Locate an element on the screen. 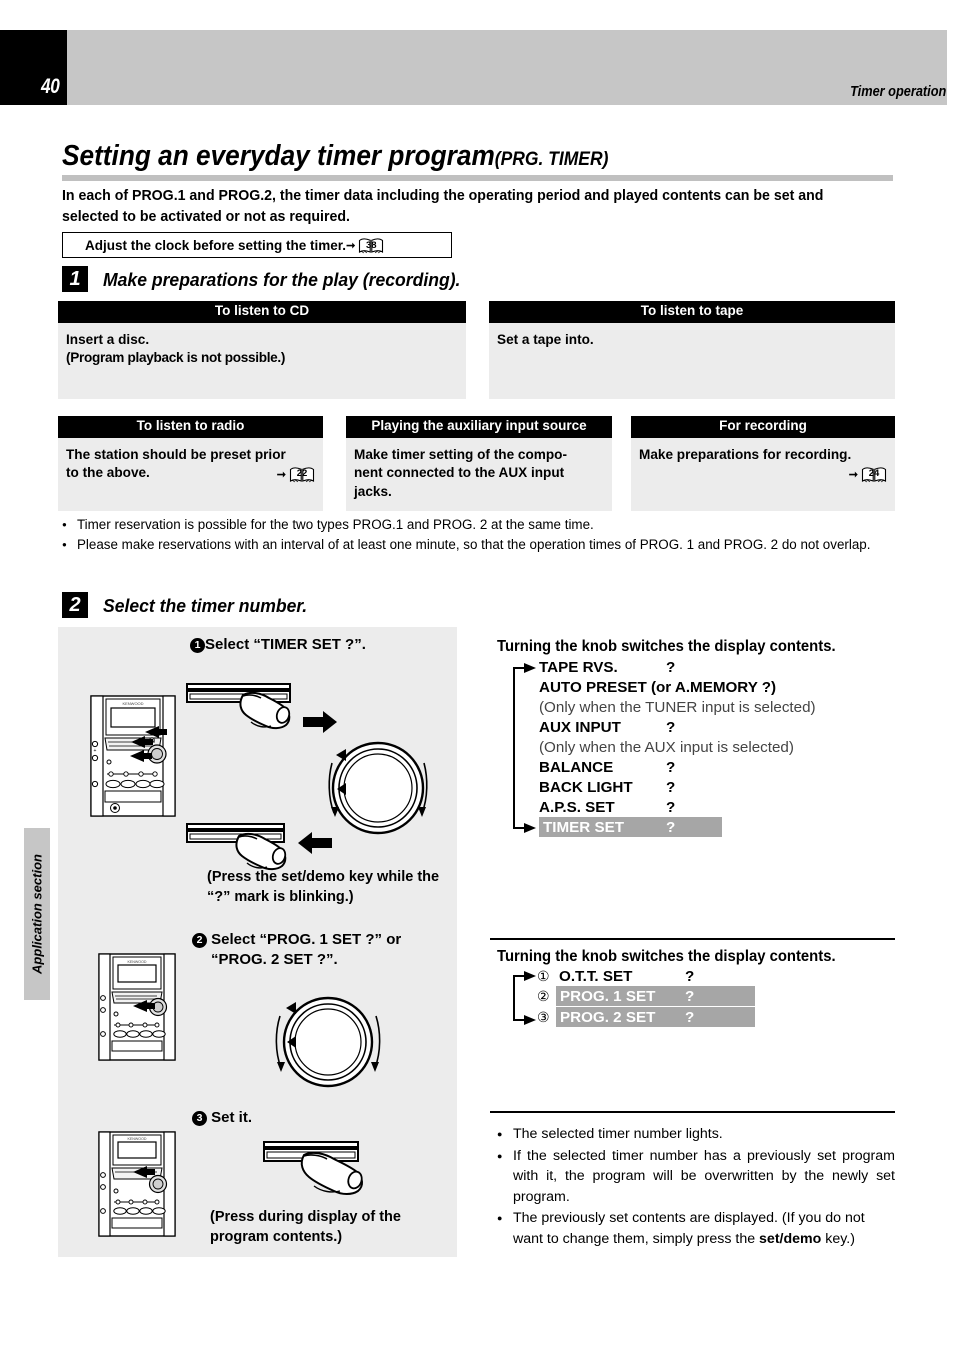  side-tab-inner: Application section is located at coordinates (37, 914).